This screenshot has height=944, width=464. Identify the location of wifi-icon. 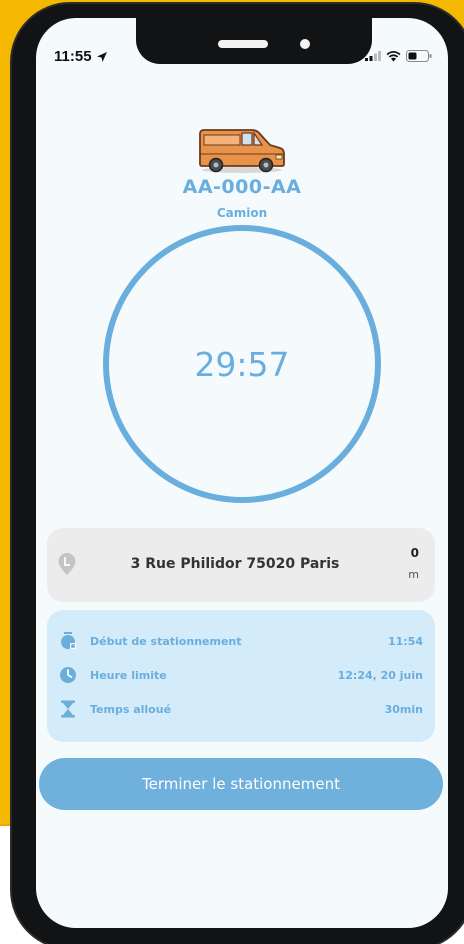
(393, 55).